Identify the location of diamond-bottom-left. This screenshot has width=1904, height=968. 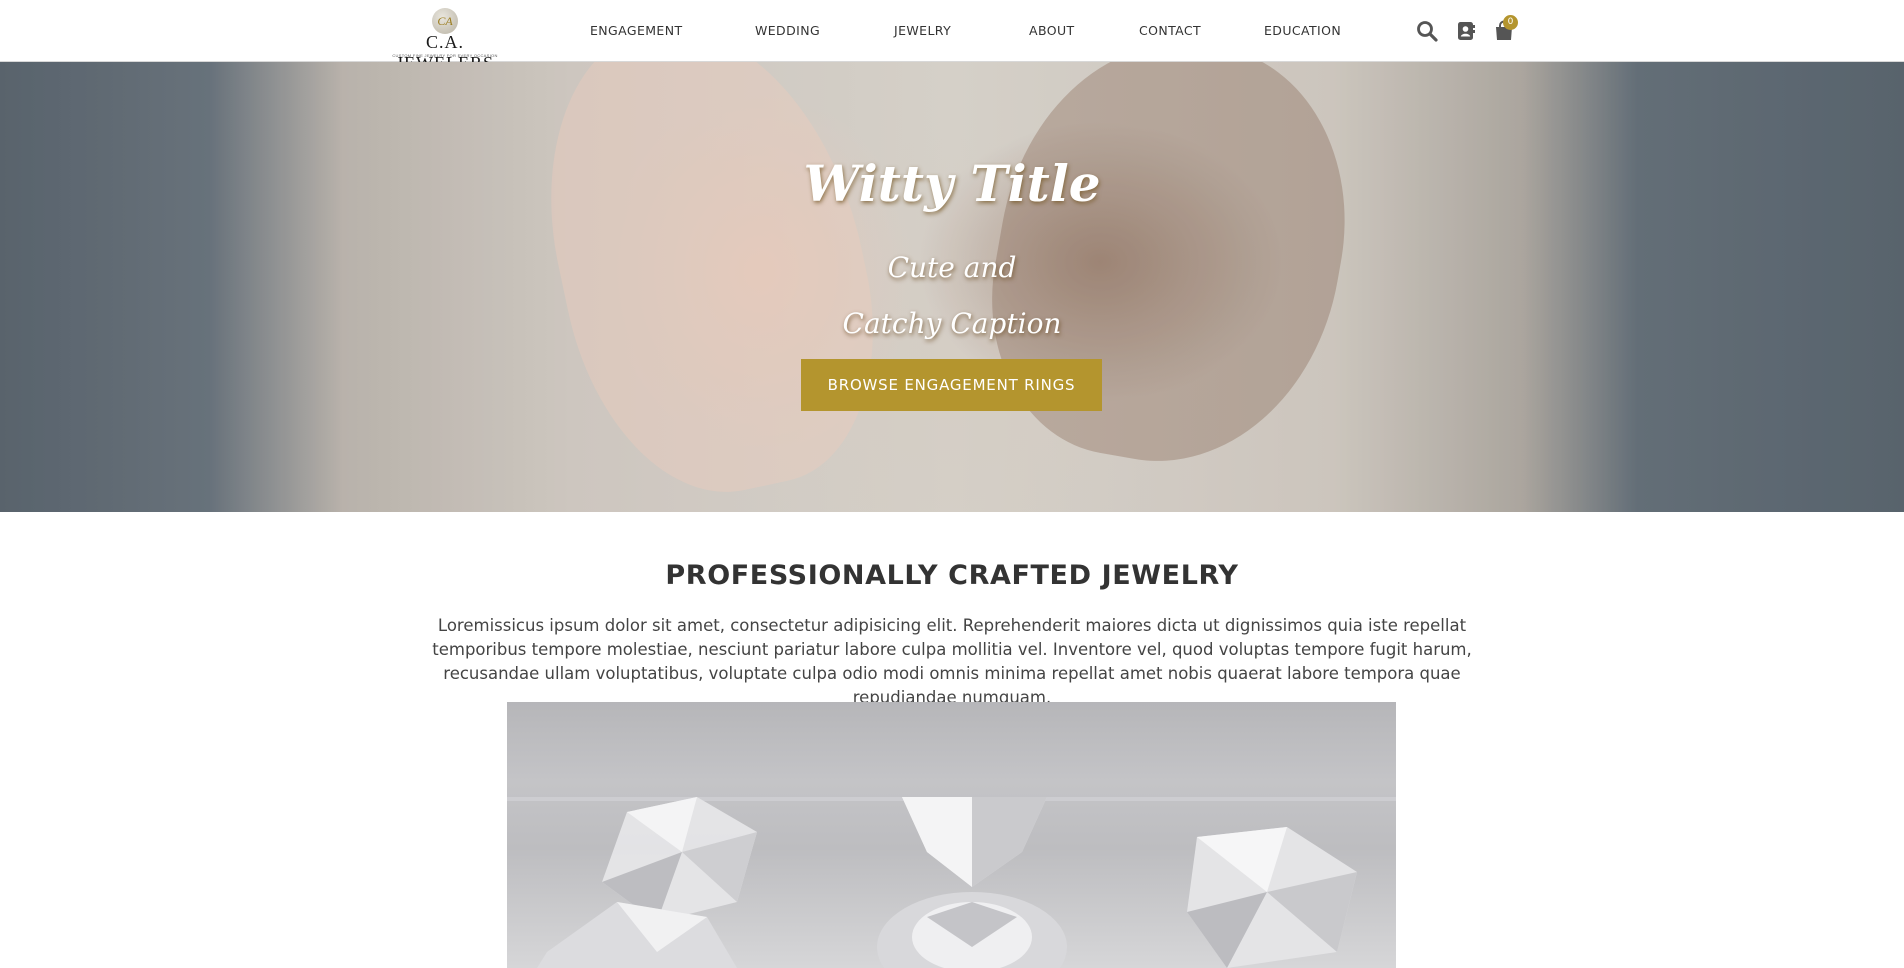
(637, 935).